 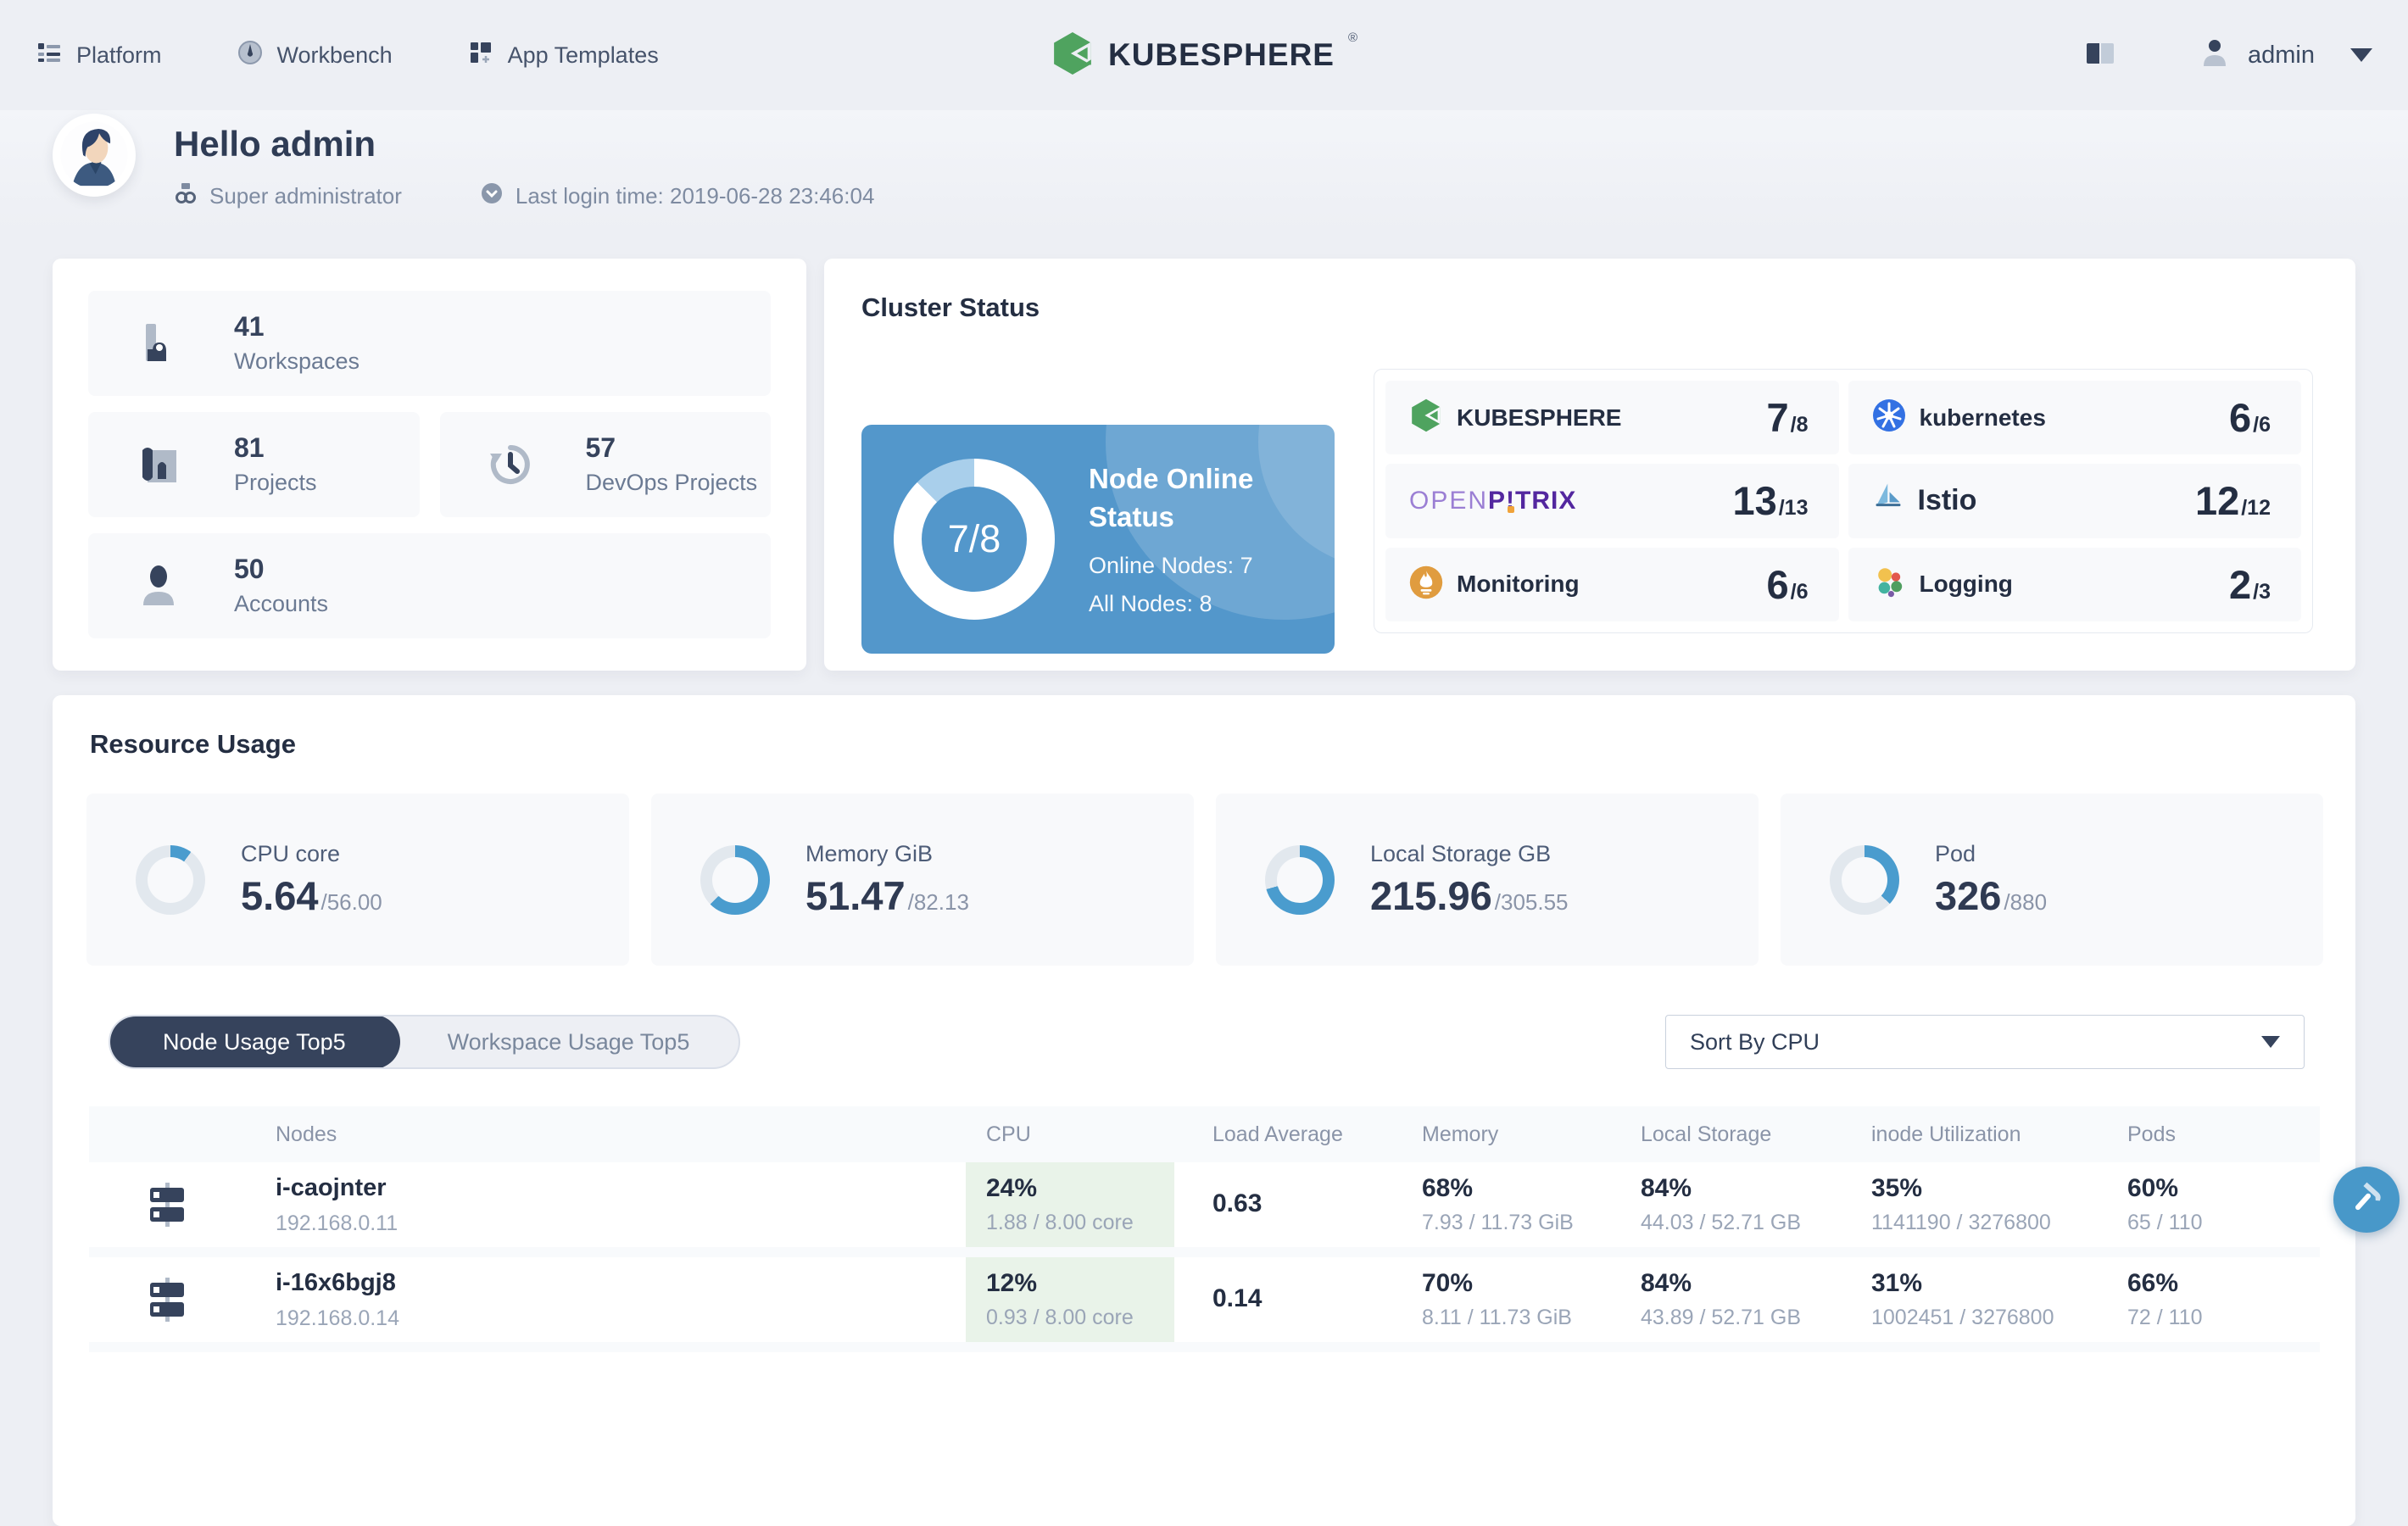 What do you see at coordinates (186, 196) in the screenshot?
I see `role-badge-icon` at bounding box center [186, 196].